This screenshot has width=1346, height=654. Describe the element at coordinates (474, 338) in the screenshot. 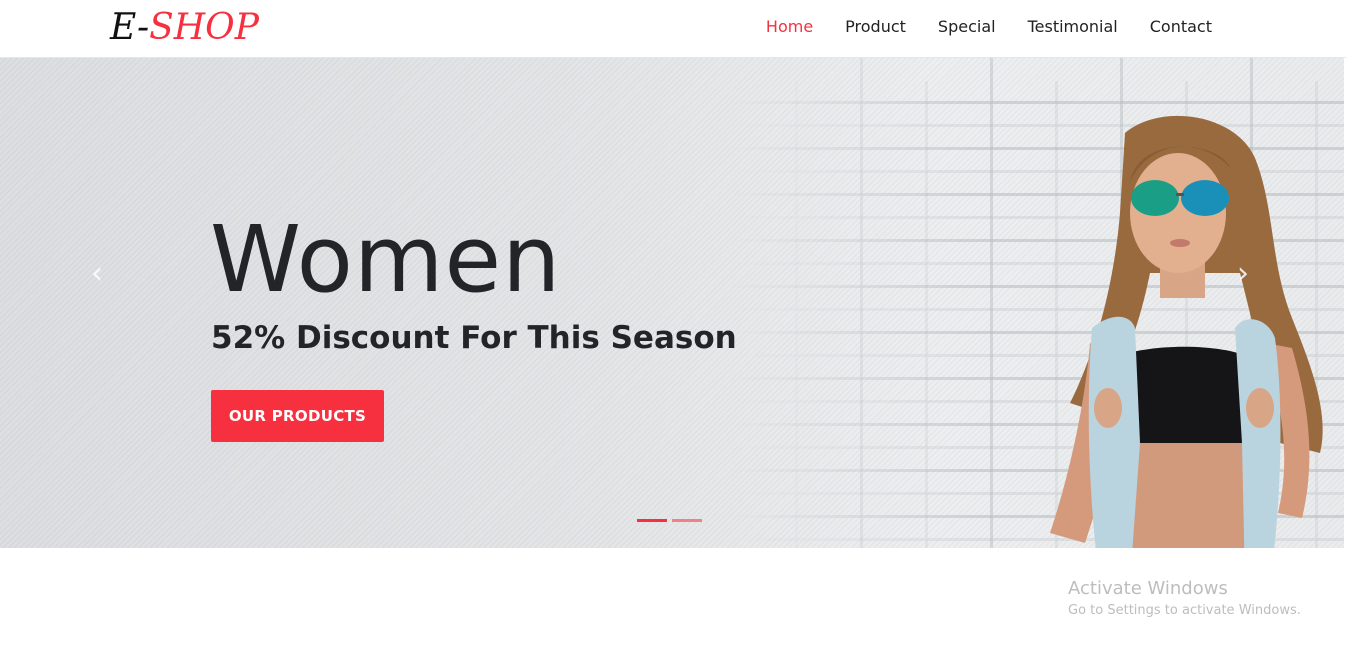

I see `hero-subtitle: 52% Discount For This Season` at that location.